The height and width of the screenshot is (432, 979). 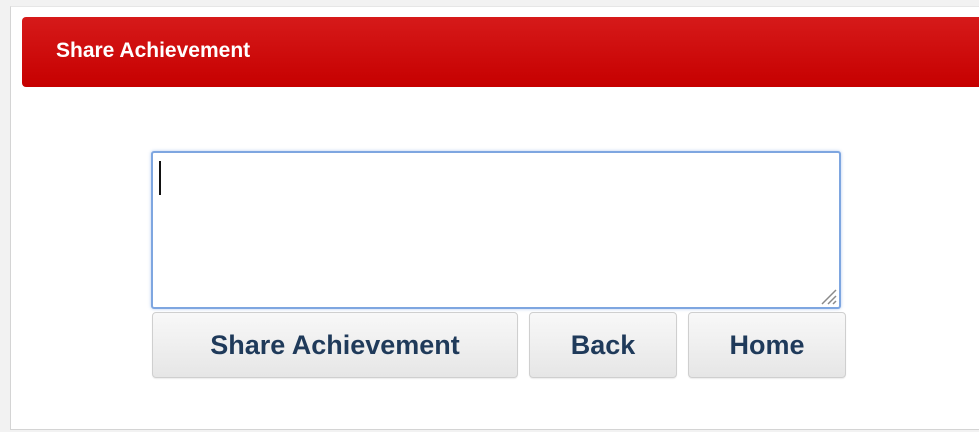 I want to click on back-button: Back, so click(x=603, y=345).